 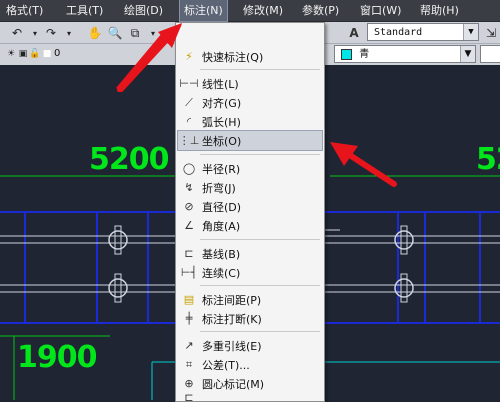 What do you see at coordinates (250, 140) in the screenshot?
I see `menu-item-ordinate: ⋮⊥ 坐标(O)` at bounding box center [250, 140].